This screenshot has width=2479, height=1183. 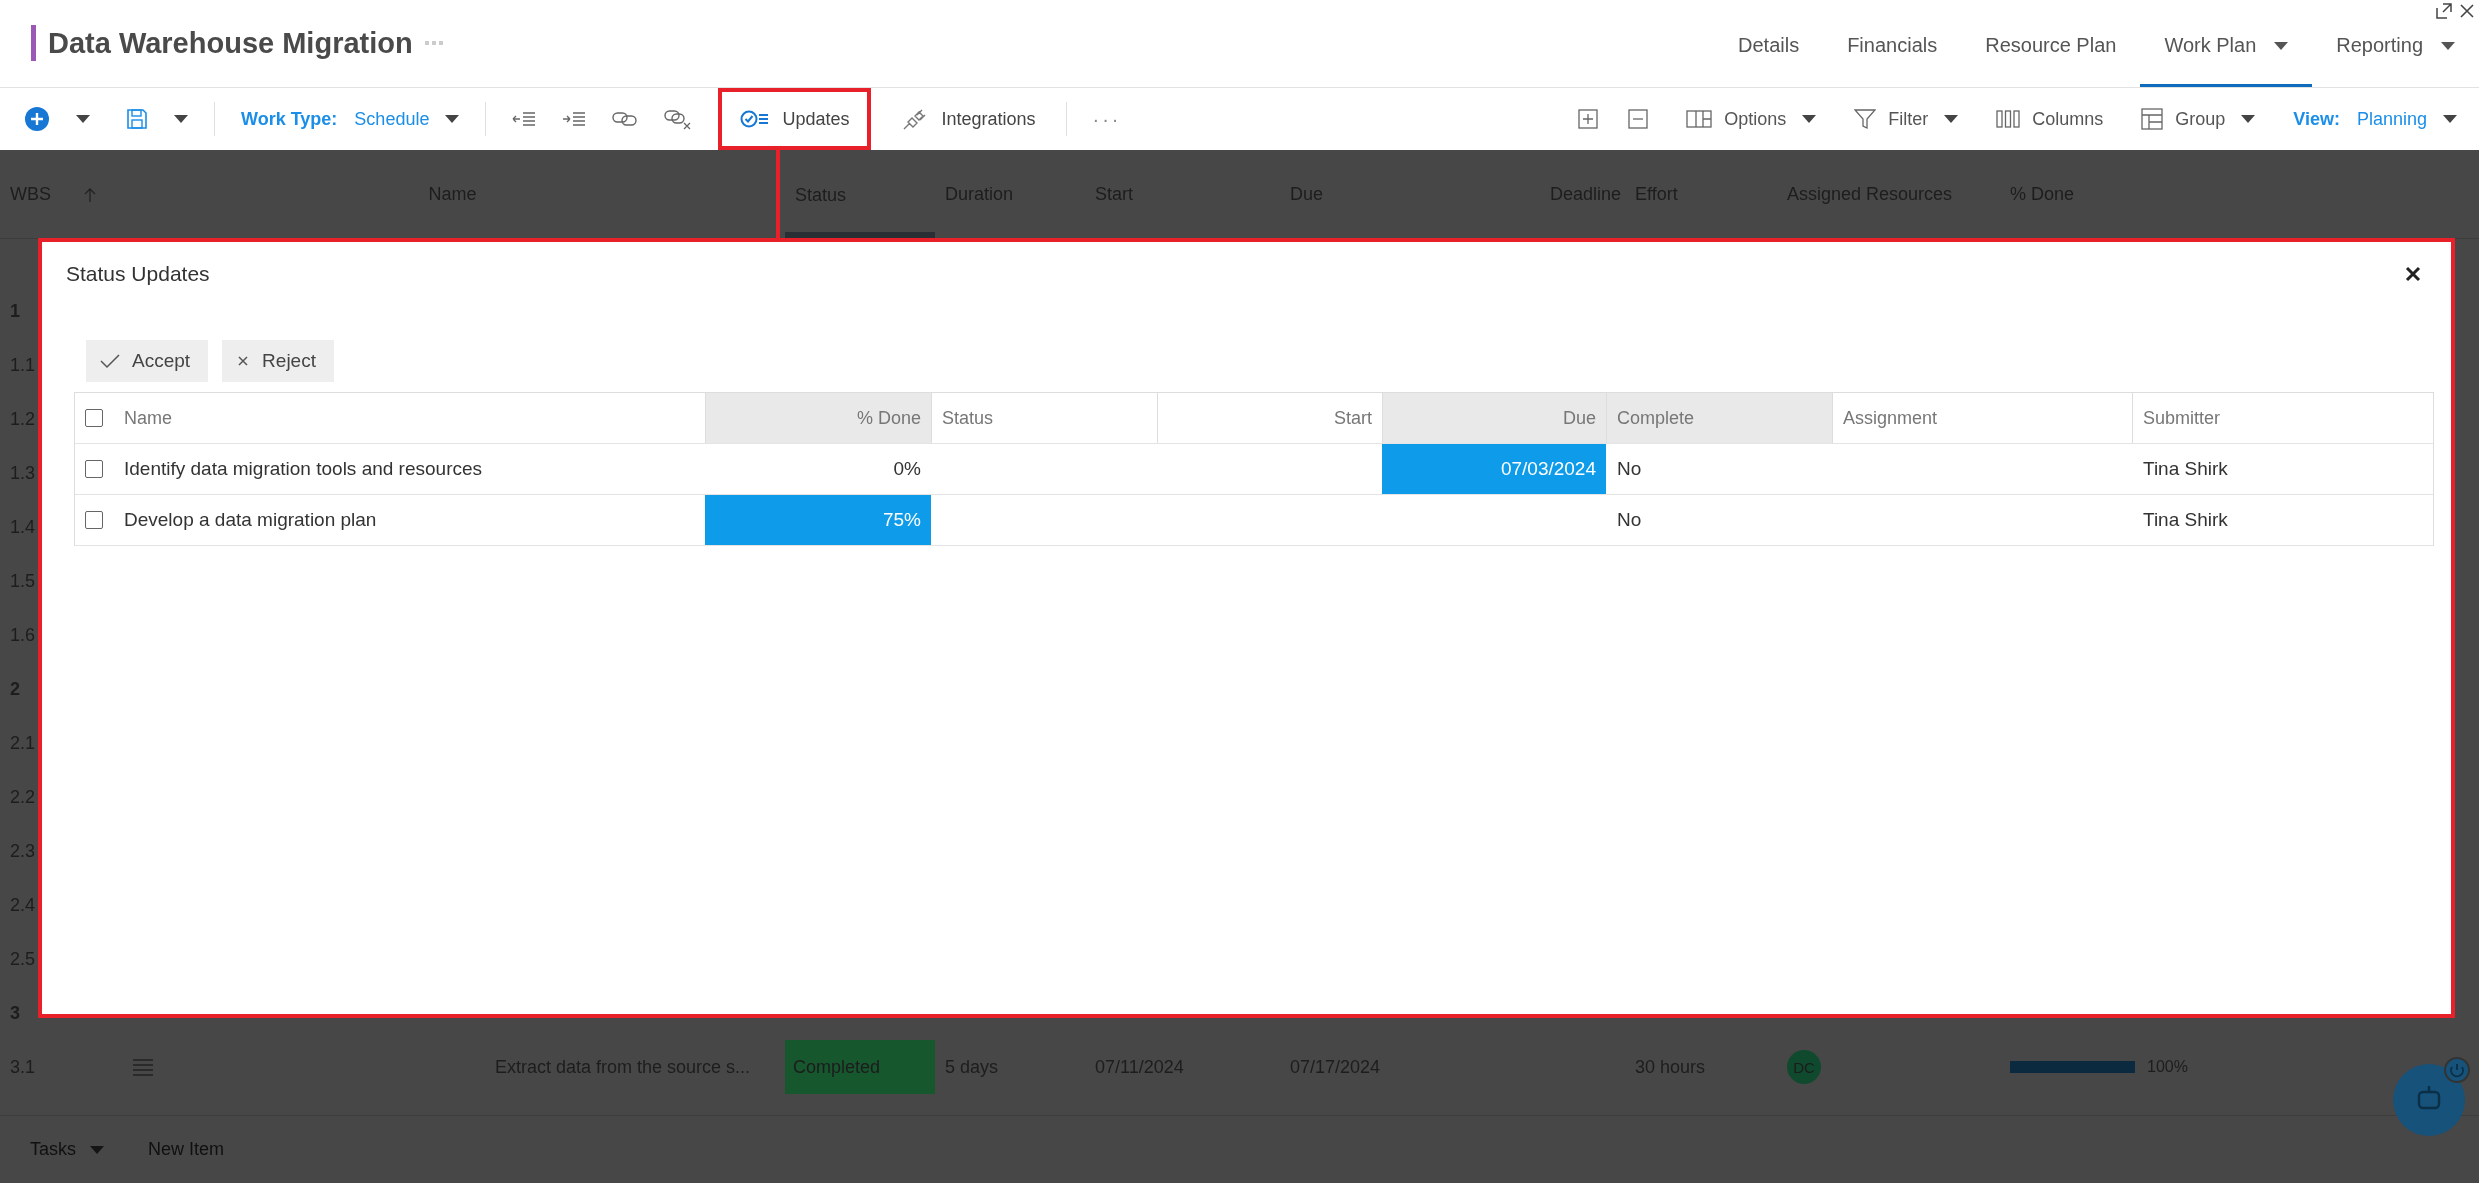 What do you see at coordinates (1638, 119) in the screenshot?
I see `collapse-all-icon` at bounding box center [1638, 119].